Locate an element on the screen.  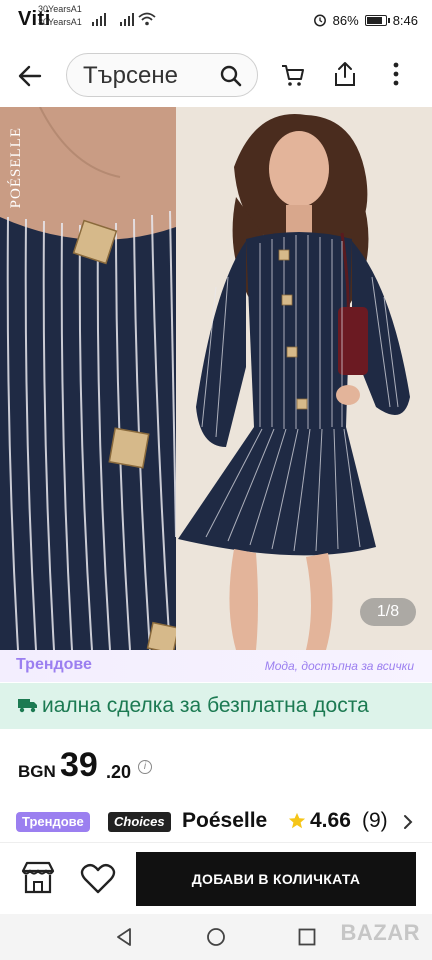
app-header is located at coordinates (216, 74).